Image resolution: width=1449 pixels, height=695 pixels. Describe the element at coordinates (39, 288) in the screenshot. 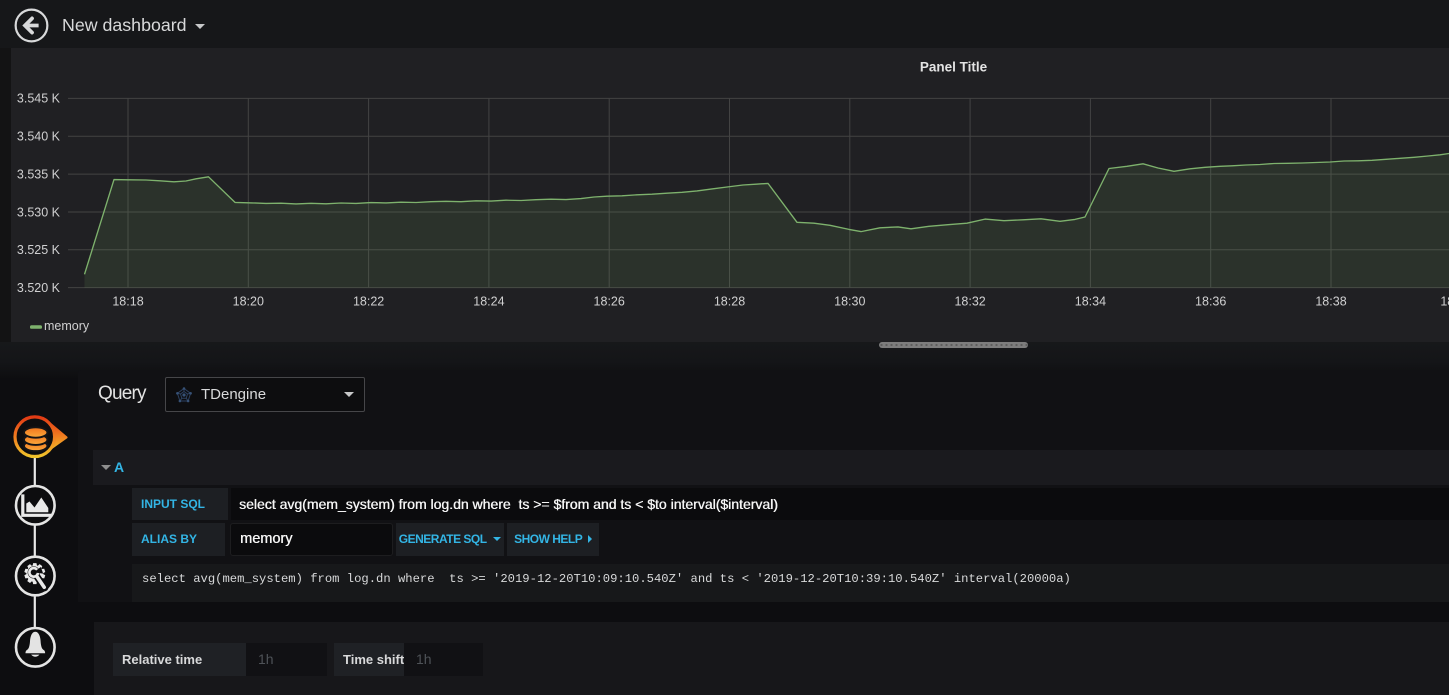

I see `svg-text: 3.520 K` at that location.